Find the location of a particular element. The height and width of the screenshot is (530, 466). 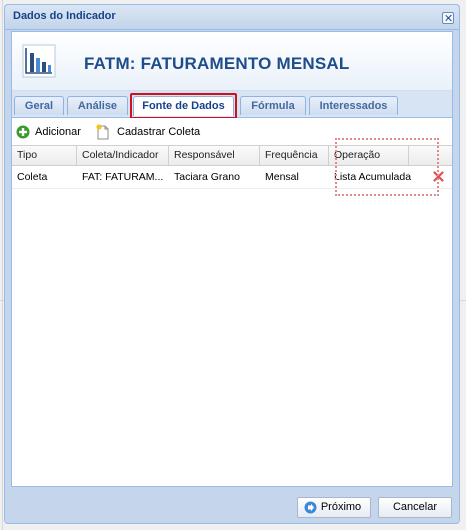

dialog-footer: Próximo Cancelar is located at coordinates (232, 506).